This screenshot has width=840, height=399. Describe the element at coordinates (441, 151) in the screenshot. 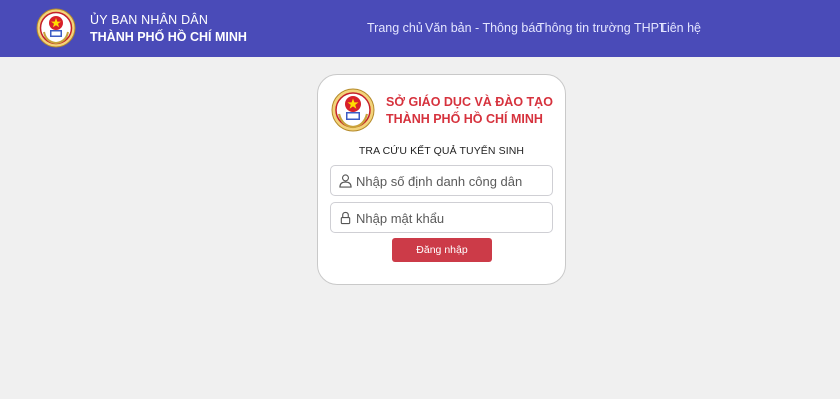

I see `lookup-title: TRA CỨU KẾT QUẢ TUYỂN SINH` at that location.